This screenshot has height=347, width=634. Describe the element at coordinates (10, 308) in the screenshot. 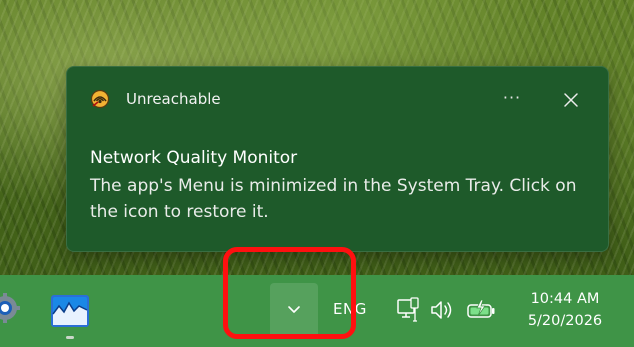

I see `settings-gear-icon` at that location.